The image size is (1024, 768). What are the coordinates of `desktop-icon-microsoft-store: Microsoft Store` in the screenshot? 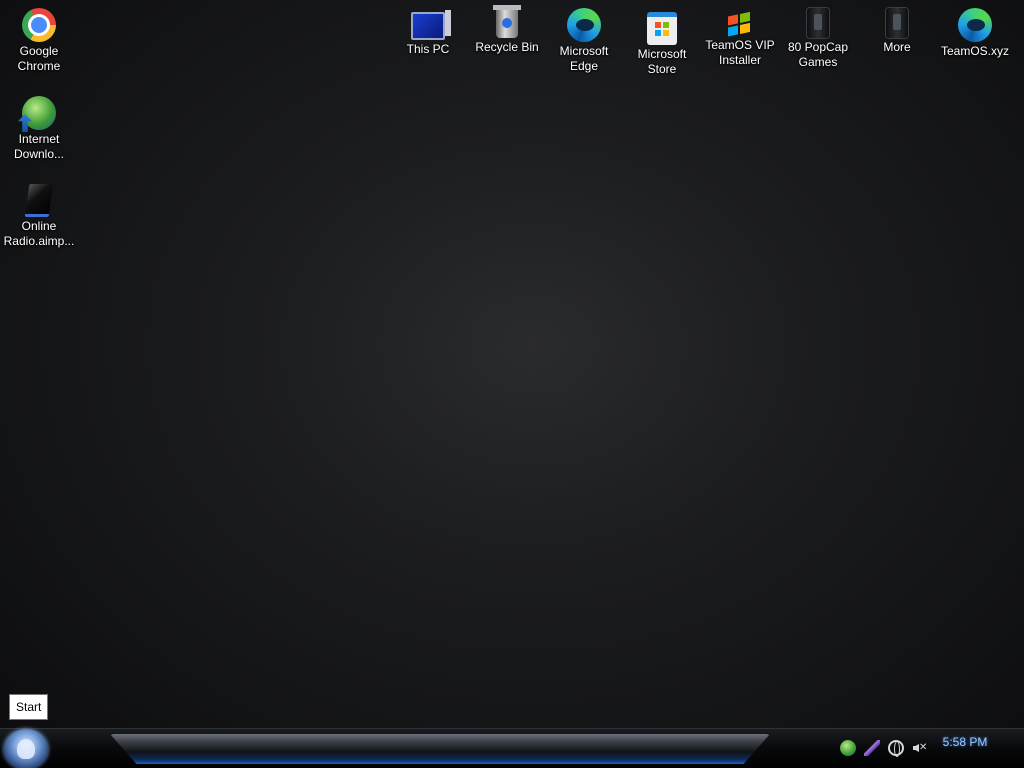 It's located at (662, 39).